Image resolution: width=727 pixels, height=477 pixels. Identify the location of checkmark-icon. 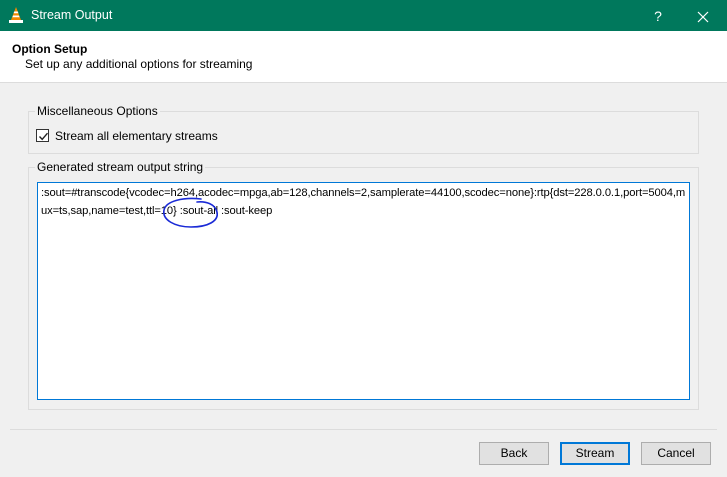
(43, 136).